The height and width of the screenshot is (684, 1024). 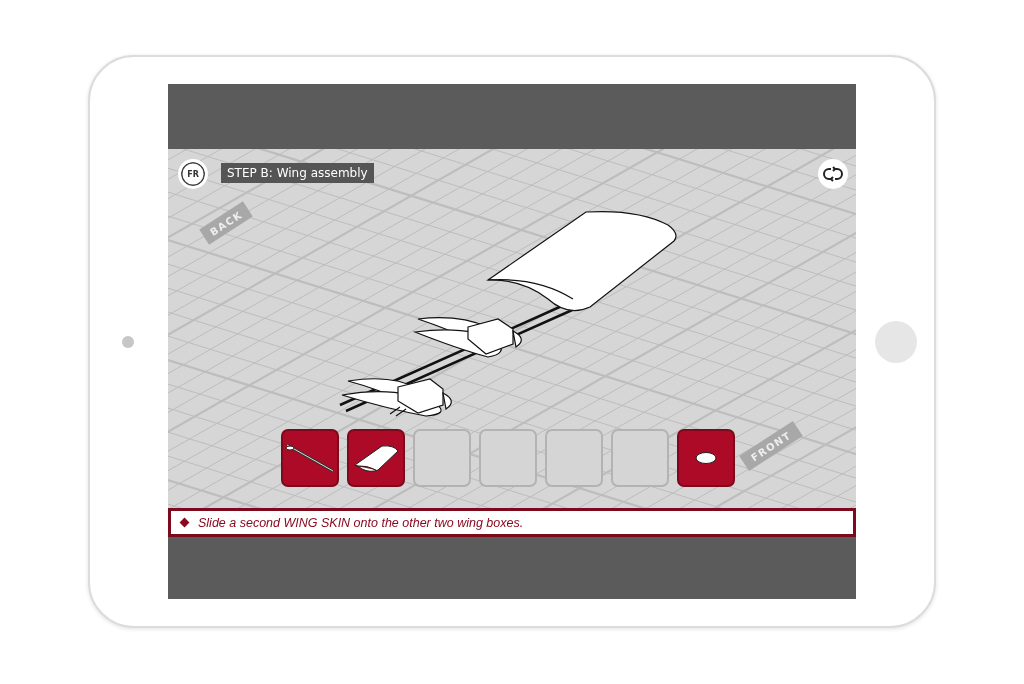 I want to click on step-title: STEP B: Wing assembly, so click(x=297, y=173).